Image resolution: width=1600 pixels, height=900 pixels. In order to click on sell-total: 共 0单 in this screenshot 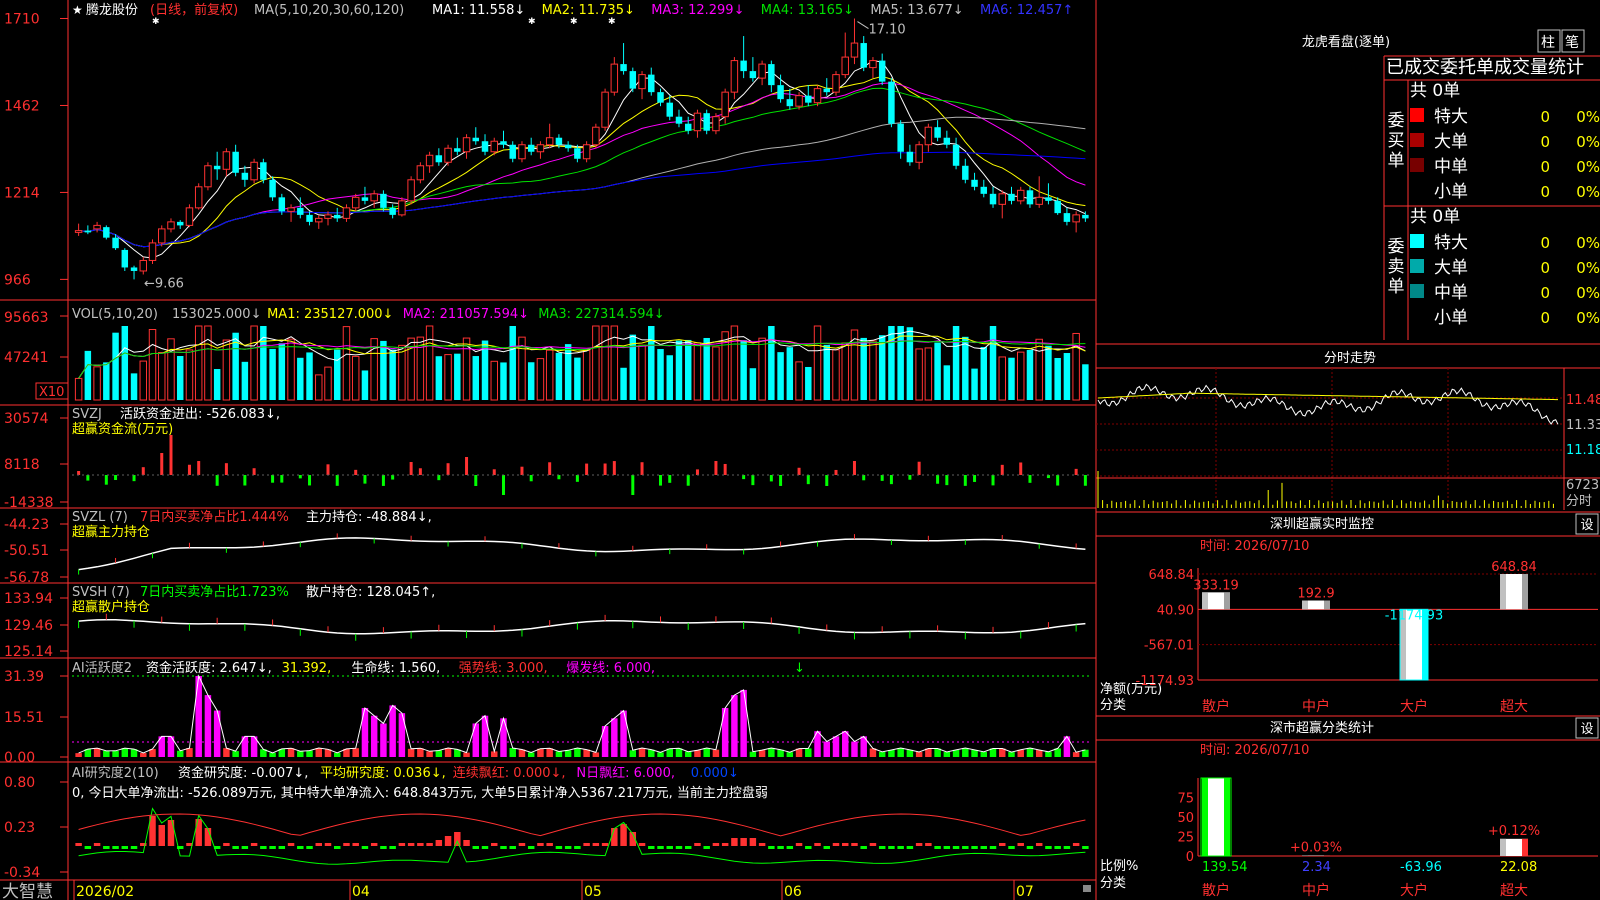, I will do `click(1435, 217)`.